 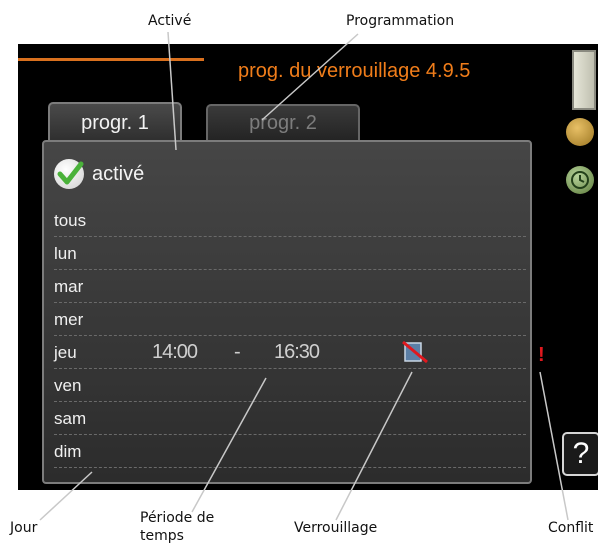 What do you see at coordinates (111, 59) in the screenshot?
I see `title-underline` at bounding box center [111, 59].